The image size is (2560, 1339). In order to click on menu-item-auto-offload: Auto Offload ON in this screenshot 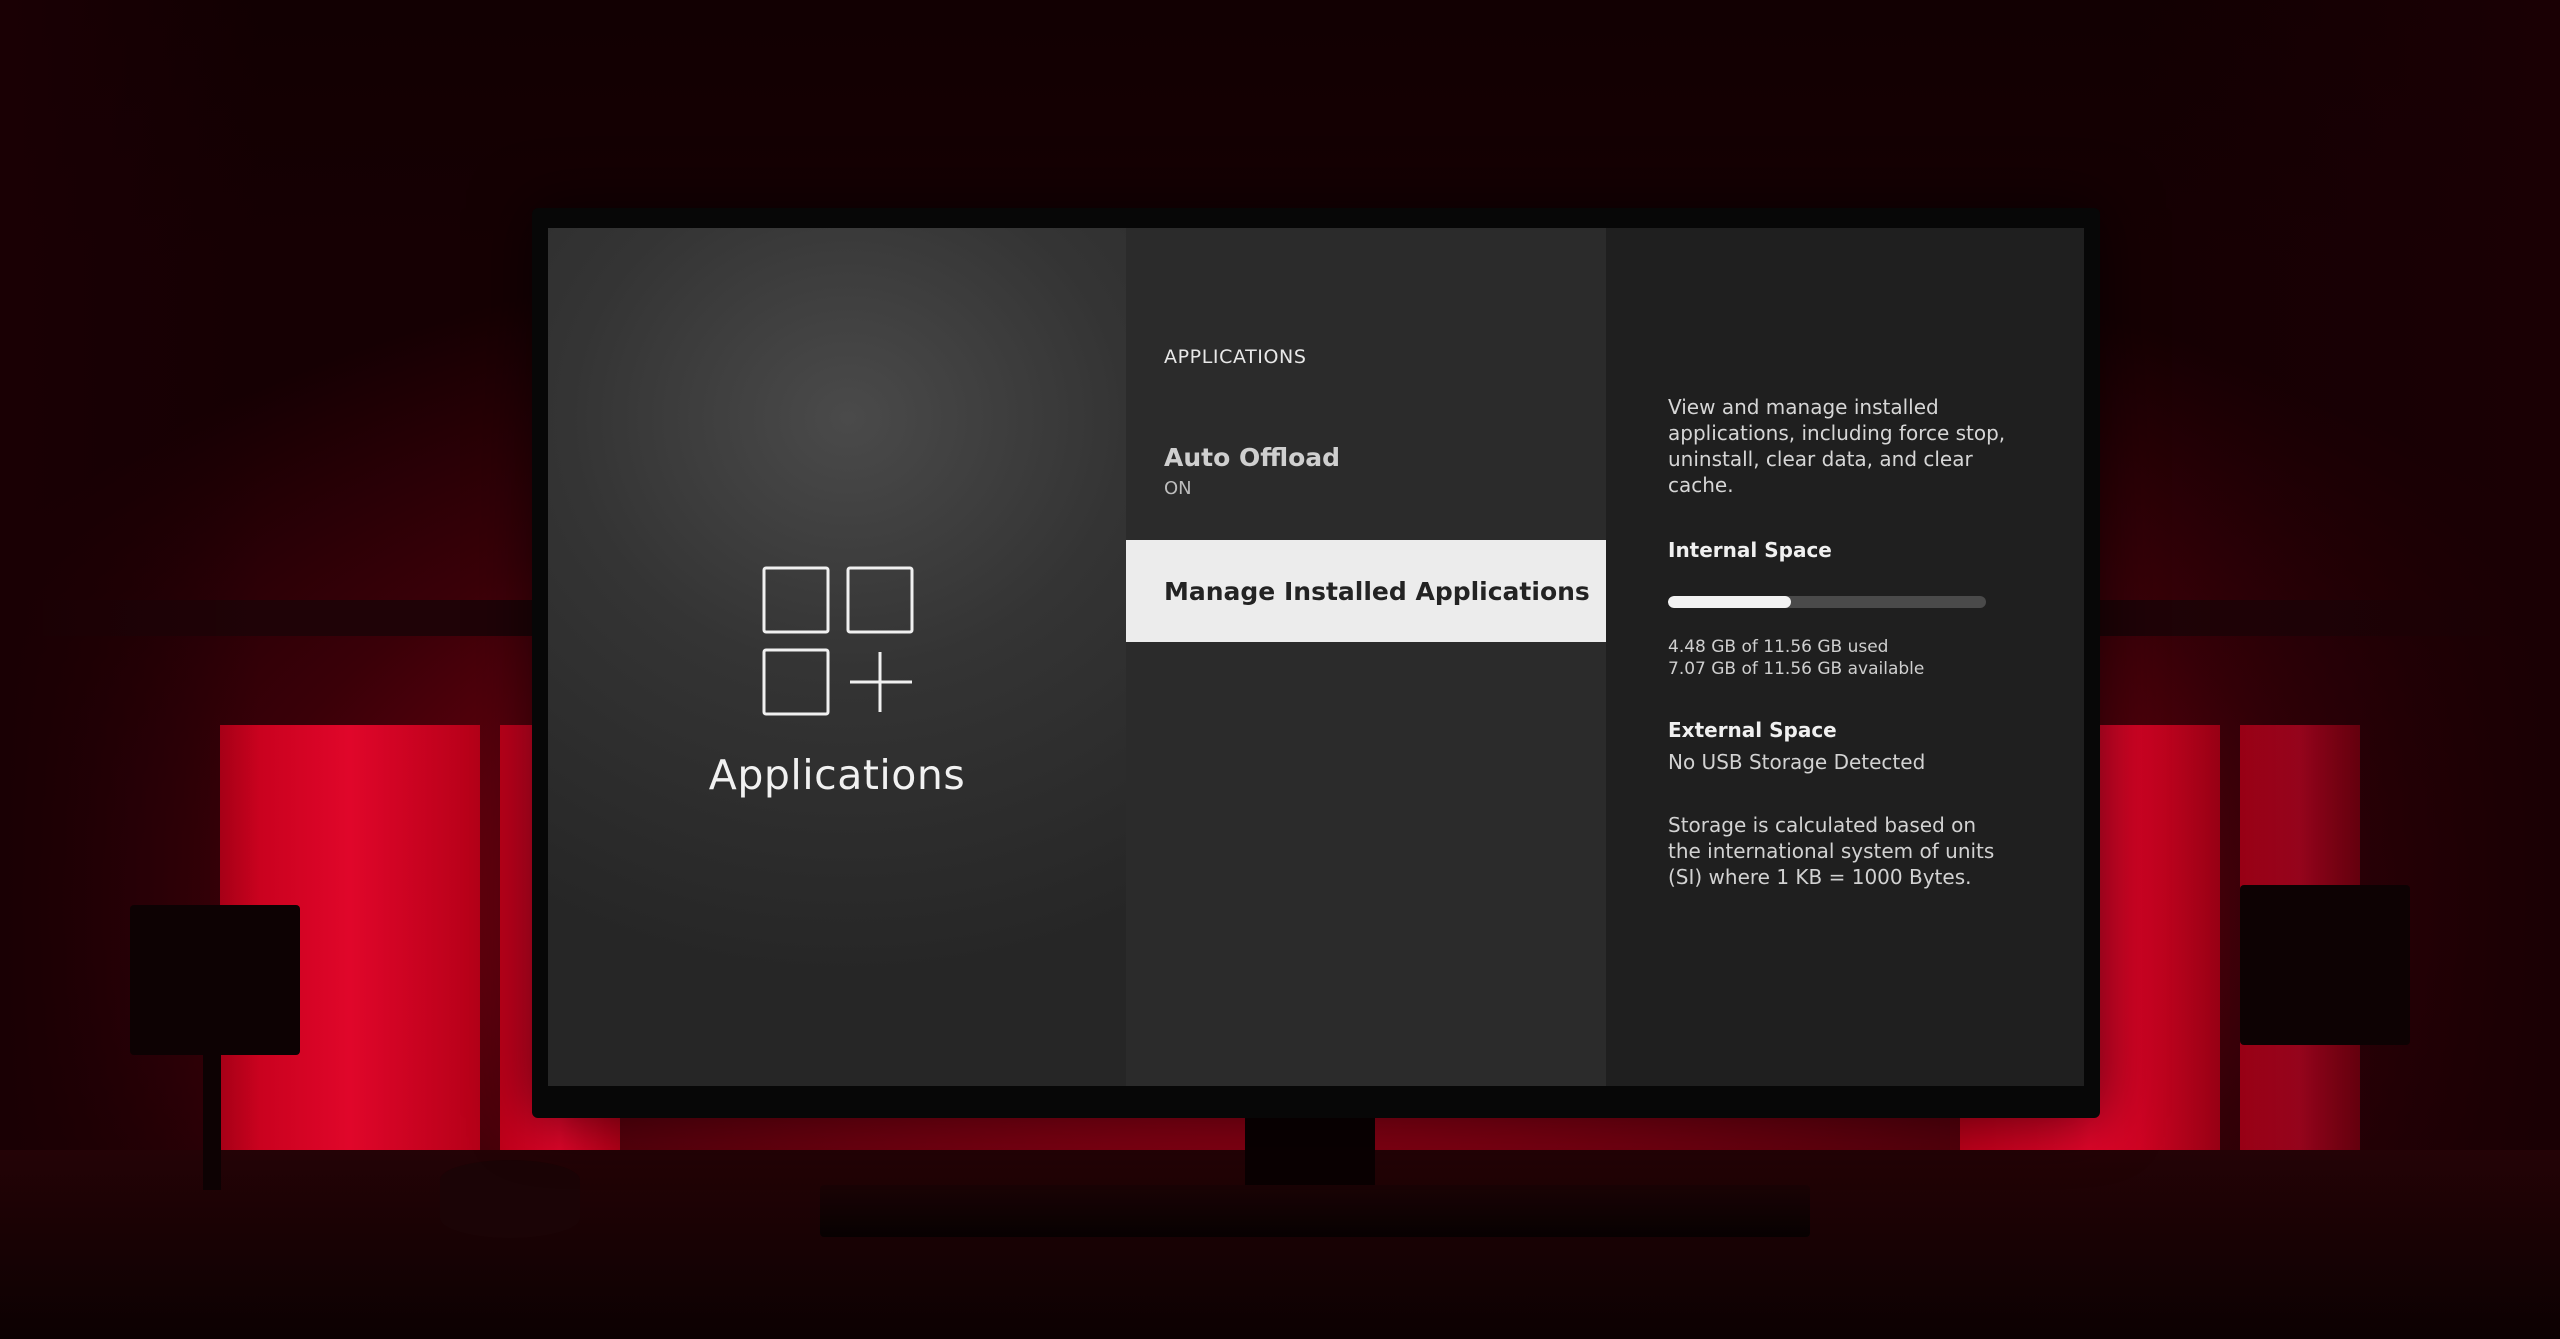, I will do `click(1366, 485)`.